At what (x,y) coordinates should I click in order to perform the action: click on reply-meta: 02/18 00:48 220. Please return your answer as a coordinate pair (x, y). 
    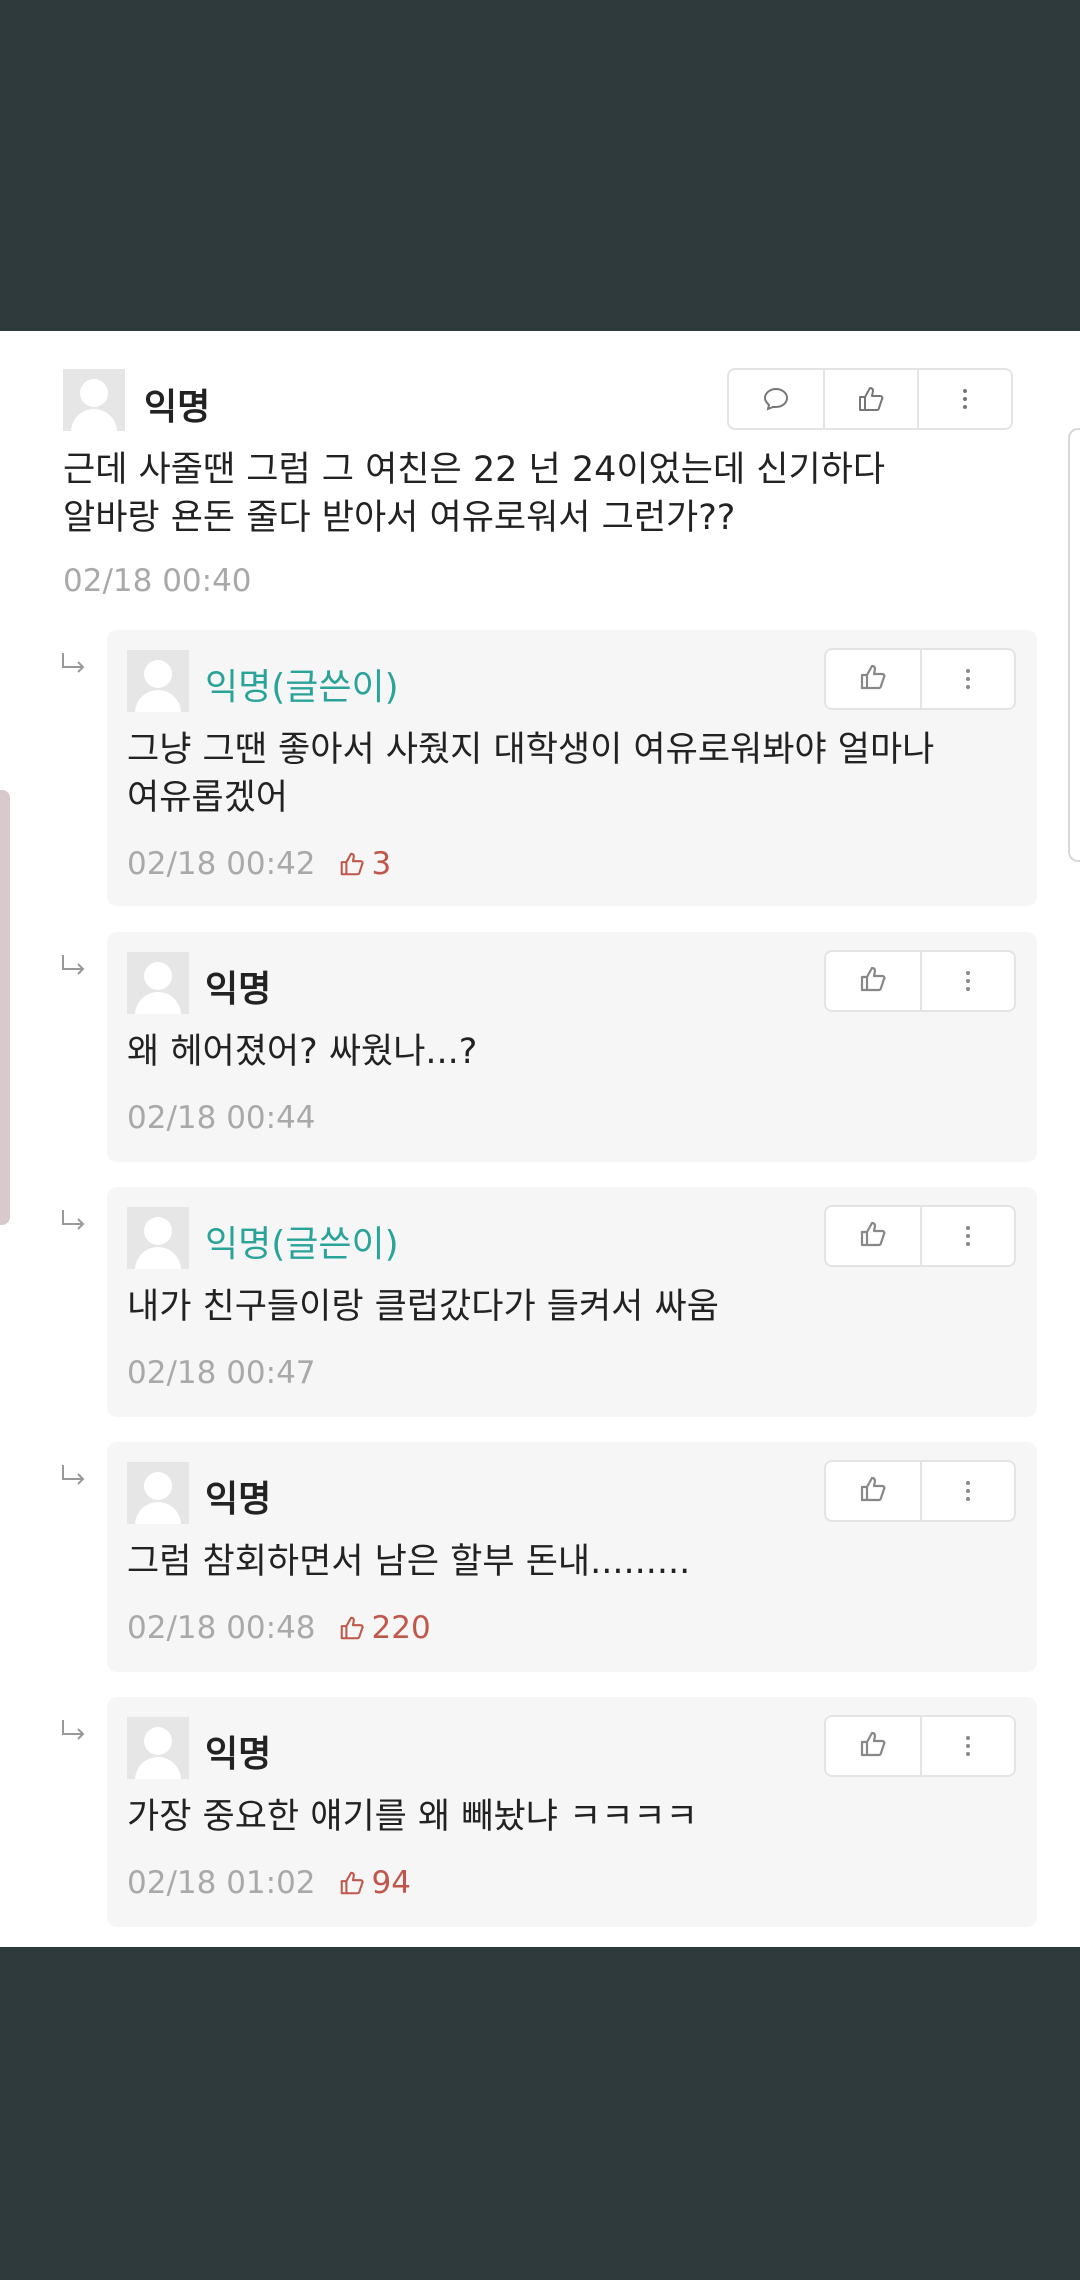
    Looking at the image, I should click on (279, 1628).